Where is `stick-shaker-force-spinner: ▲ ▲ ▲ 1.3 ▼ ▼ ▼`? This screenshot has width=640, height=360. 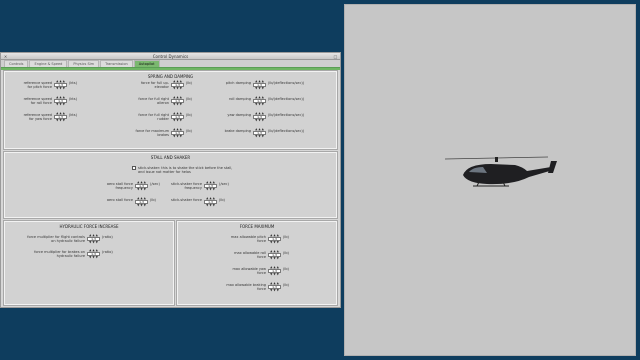
stick-shaker-force-spinner: ▲ ▲ ▲ 1.3 ▼ ▼ ▼ is located at coordinates (210, 202).